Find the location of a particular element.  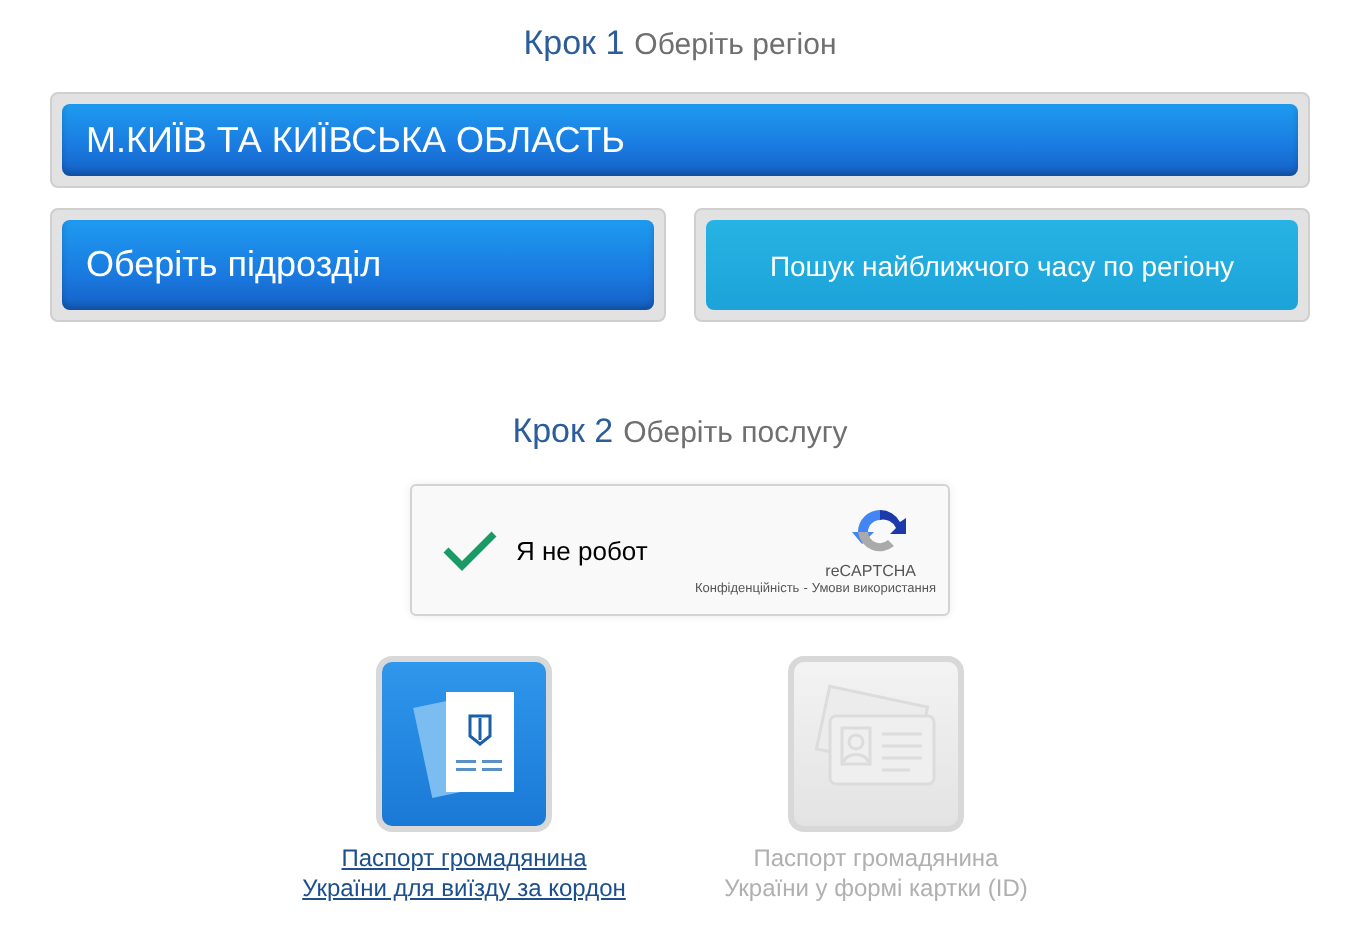

step-number: Крок 2 is located at coordinates (563, 432).